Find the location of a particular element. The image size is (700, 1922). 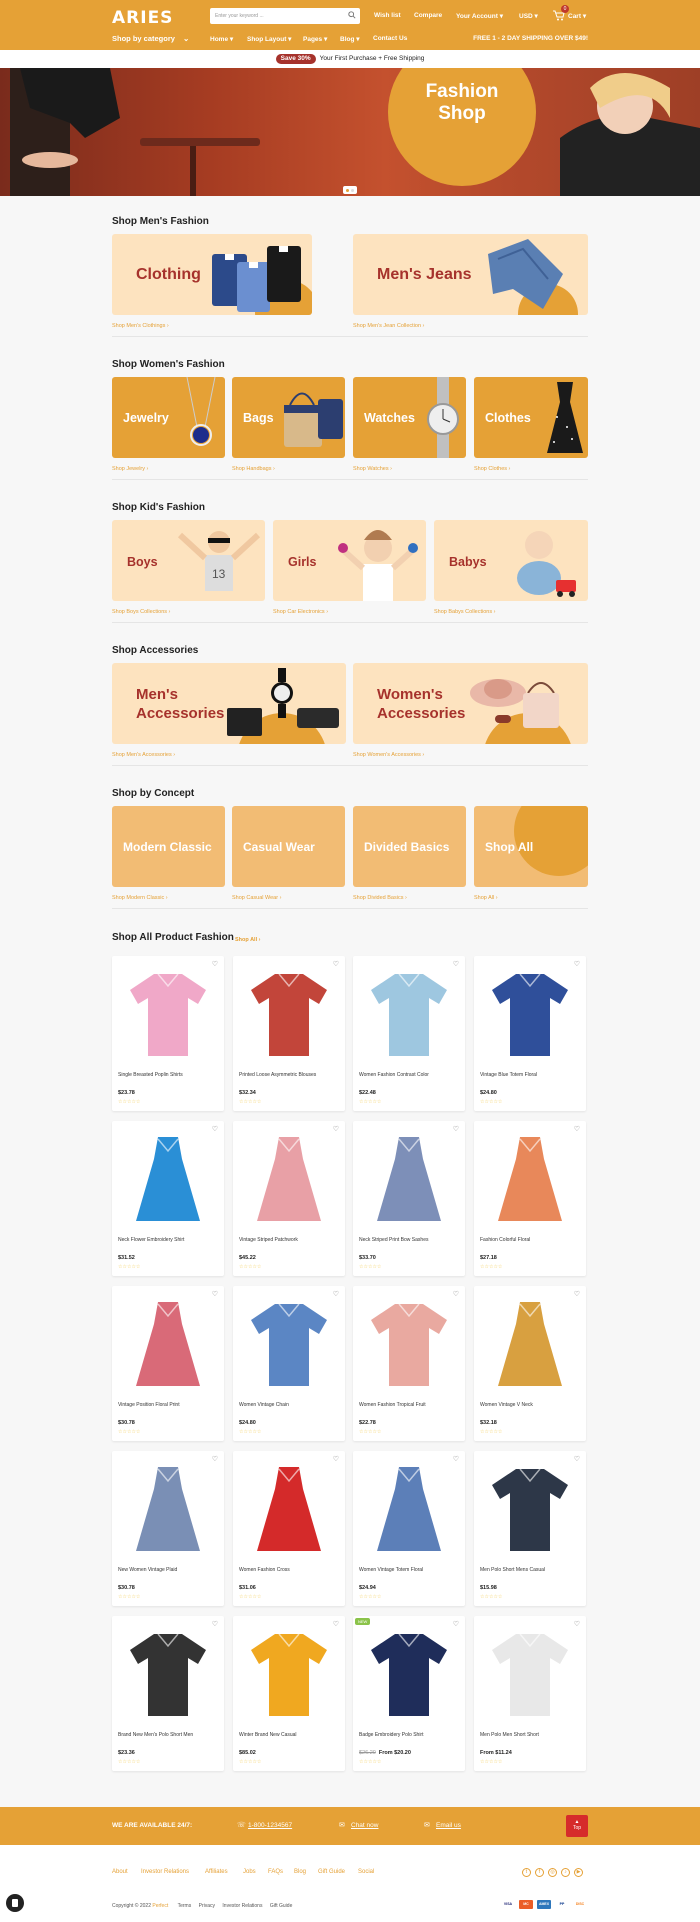

facebook-icon: f is located at coordinates (539, 1872).